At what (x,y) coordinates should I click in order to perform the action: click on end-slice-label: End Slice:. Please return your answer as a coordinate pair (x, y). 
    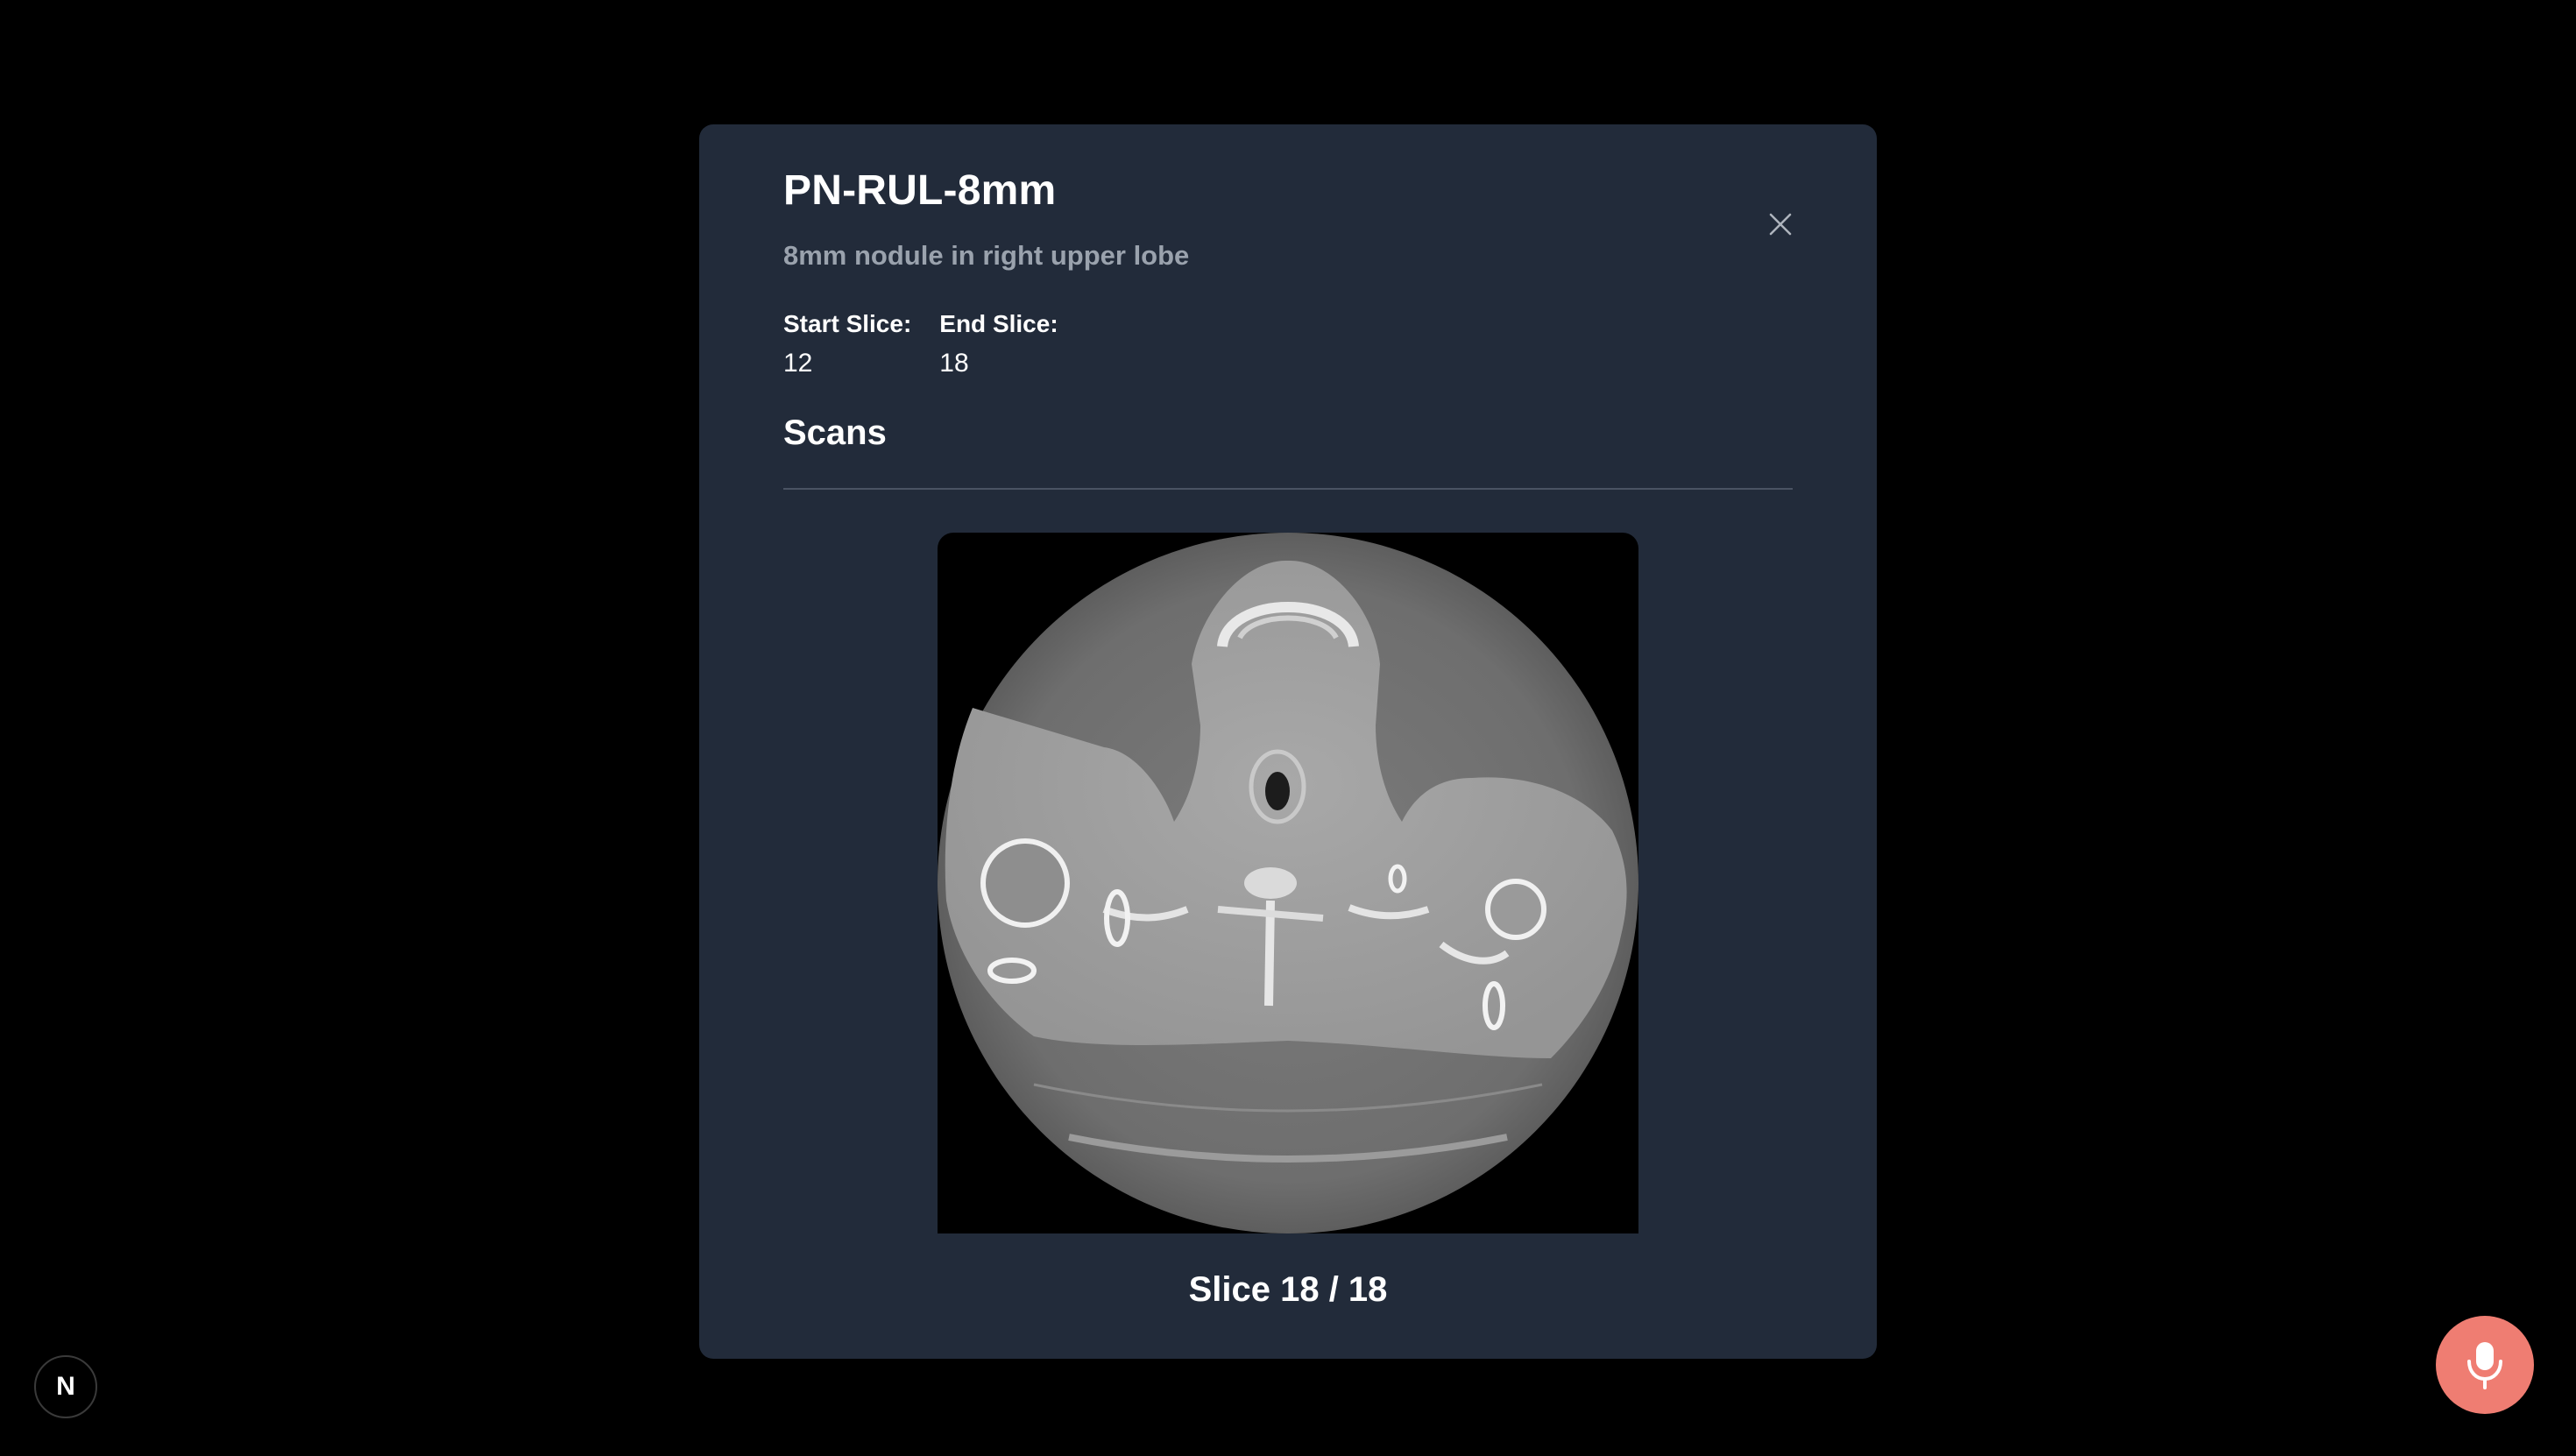
    Looking at the image, I should click on (998, 323).